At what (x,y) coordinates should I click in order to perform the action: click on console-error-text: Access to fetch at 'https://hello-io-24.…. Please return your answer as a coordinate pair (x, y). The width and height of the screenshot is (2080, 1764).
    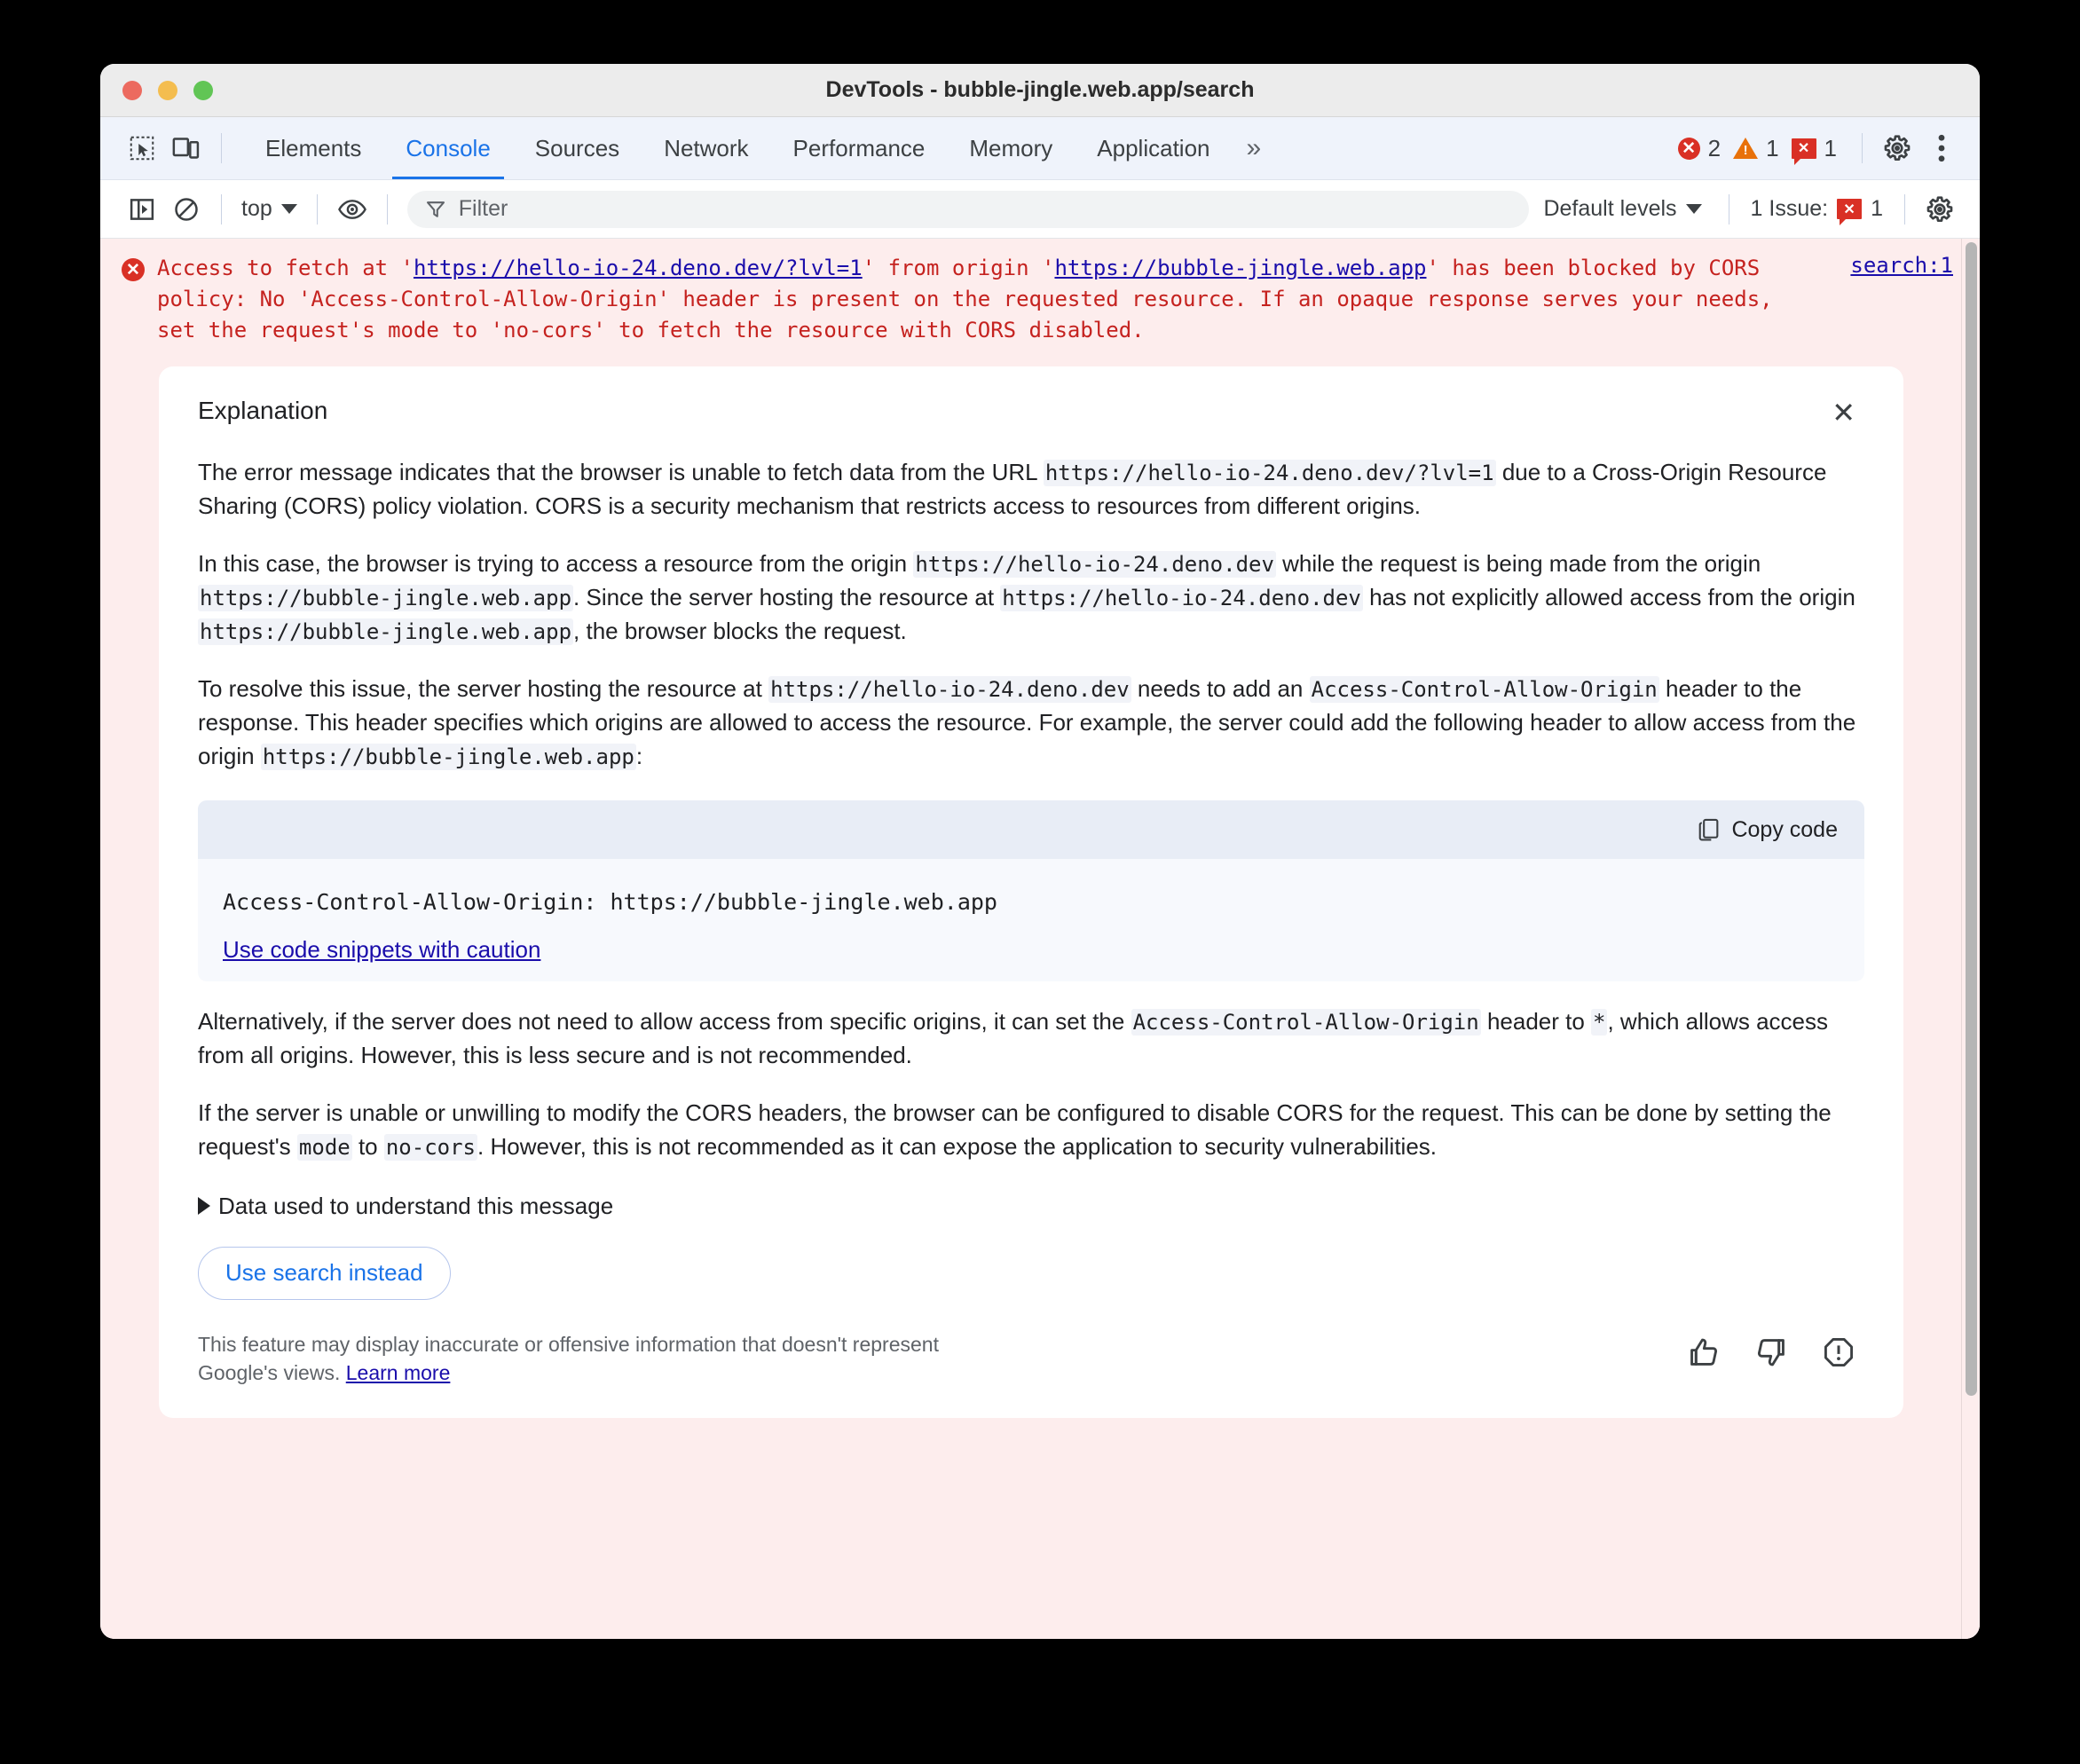
    Looking at the image, I should click on (986, 299).